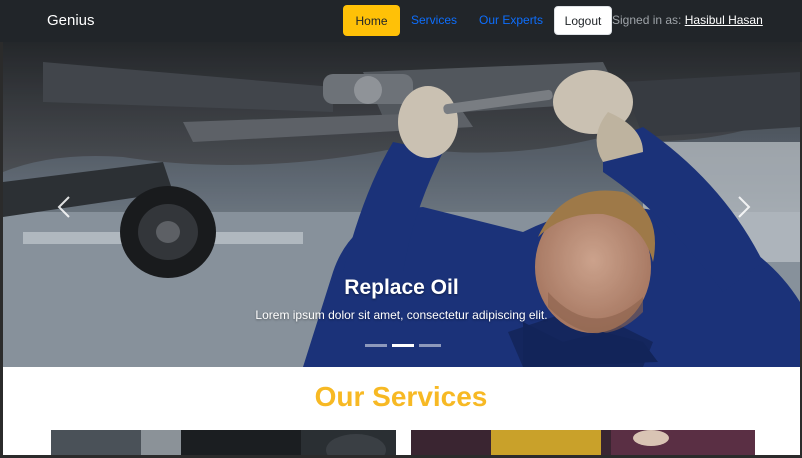 This screenshot has height=458, width=802. What do you see at coordinates (371, 20) in the screenshot?
I see `nav-home-link: Home` at bounding box center [371, 20].